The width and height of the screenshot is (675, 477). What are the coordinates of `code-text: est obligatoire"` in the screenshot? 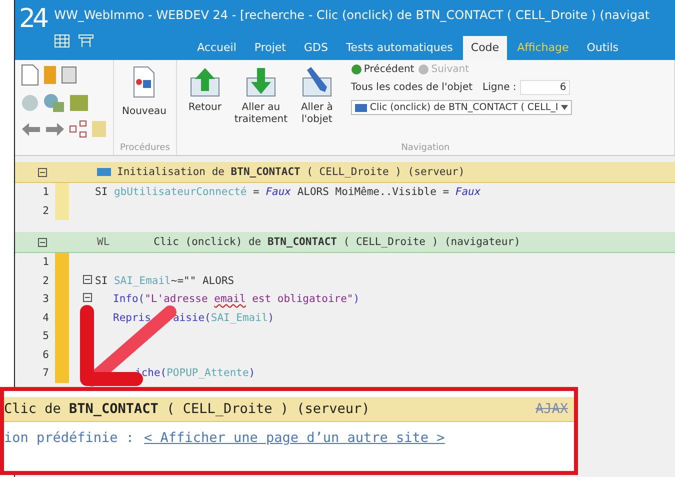 It's located at (302, 299).